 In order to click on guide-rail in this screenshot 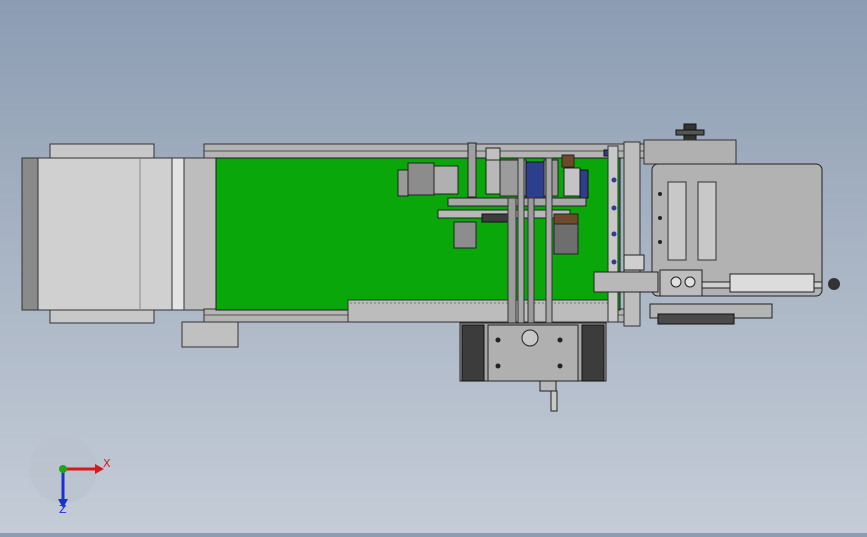, I will do `click(479, 311)`.